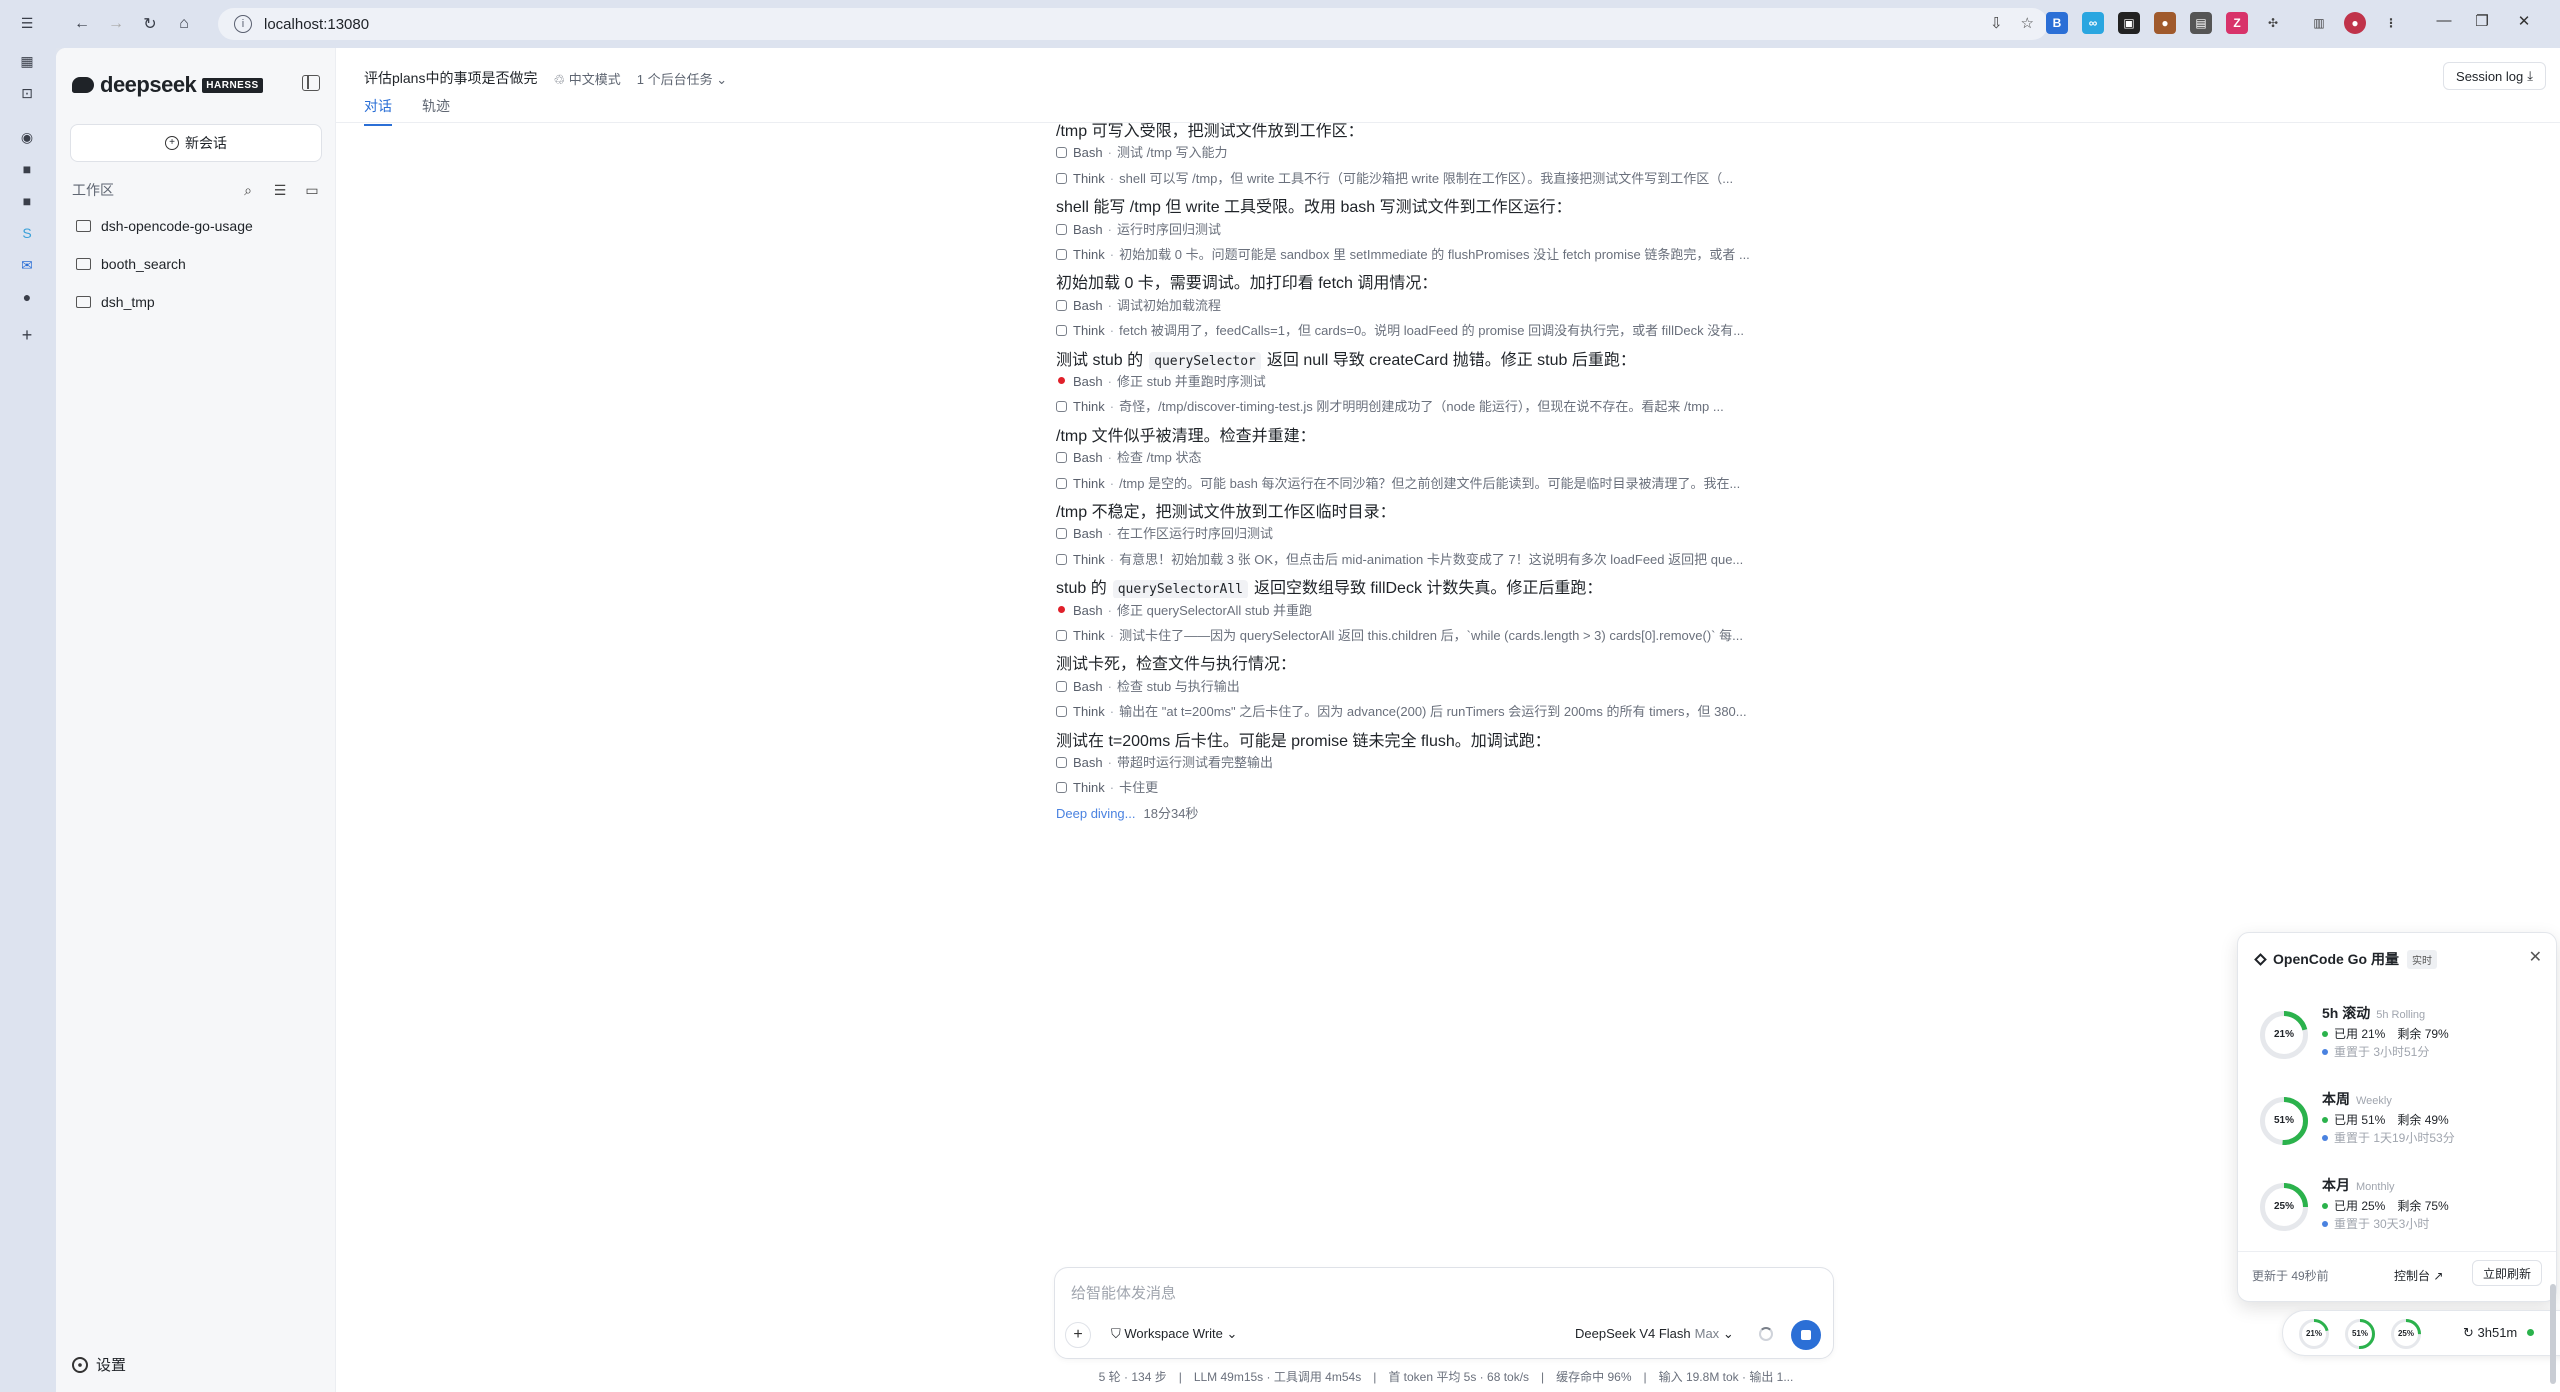  Describe the element at coordinates (1159, 458) in the screenshot. I see `tool-summary: 检查 /tmp 状态` at that location.